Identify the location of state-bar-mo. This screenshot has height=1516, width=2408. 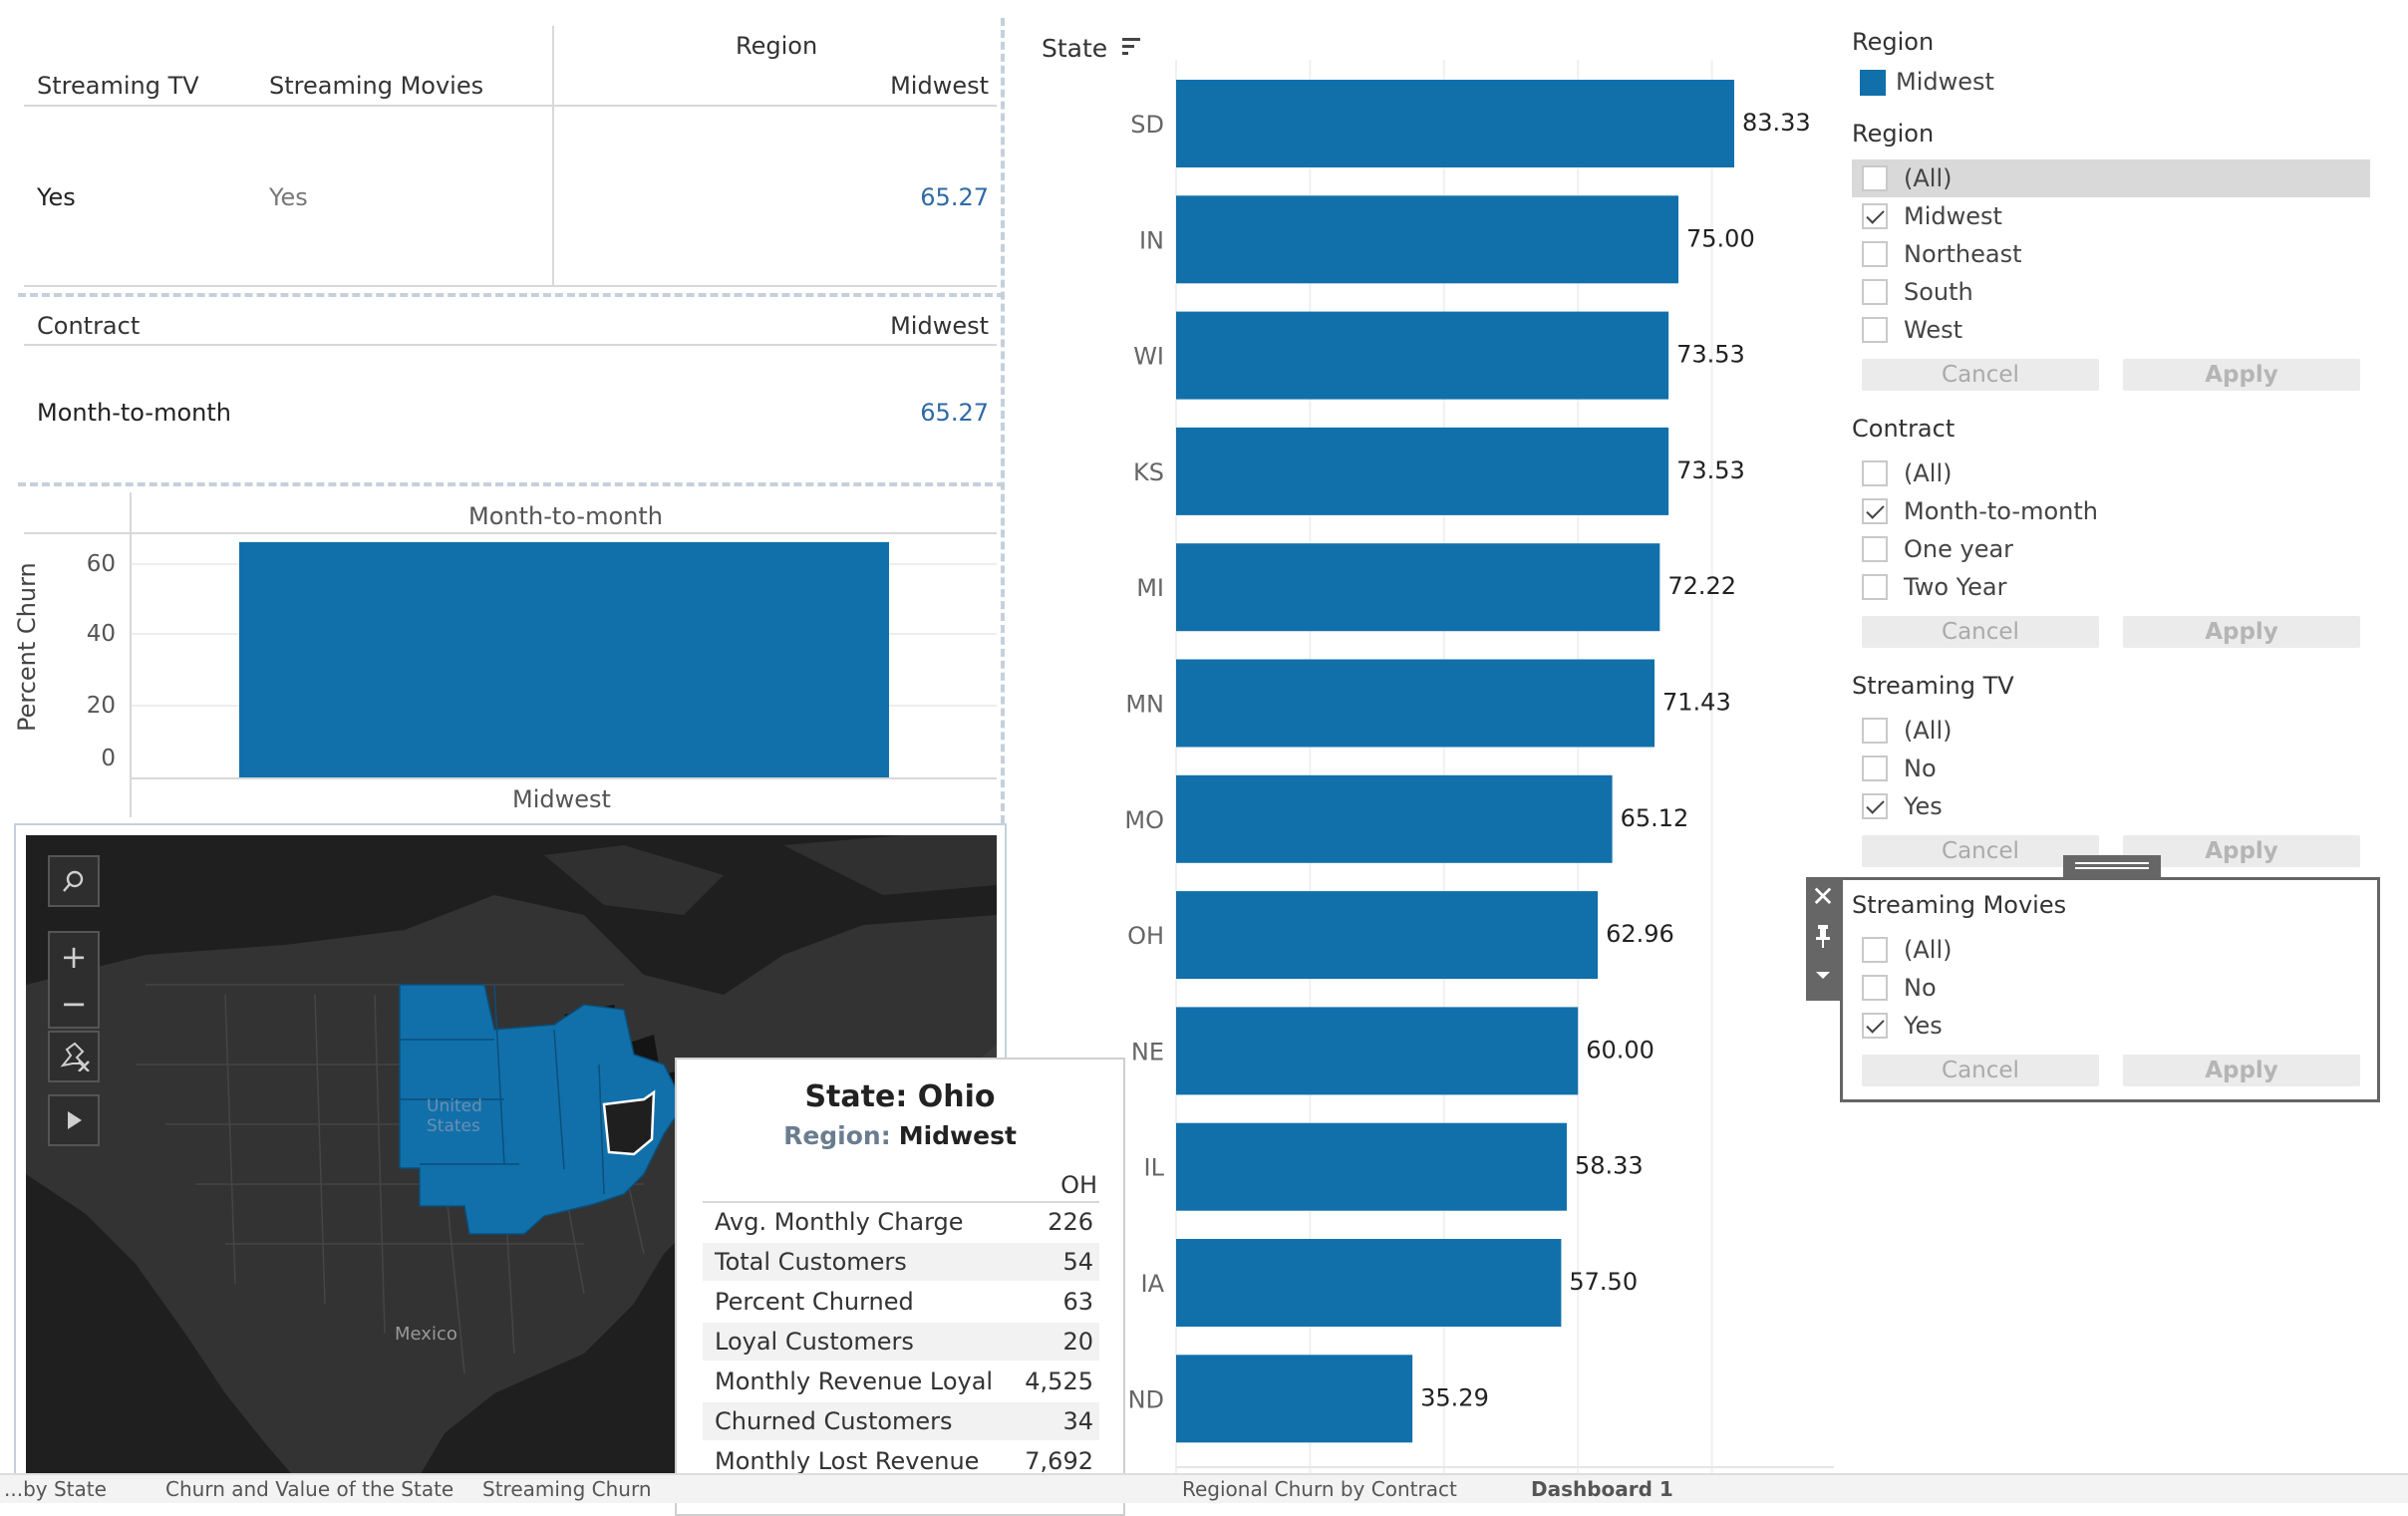
(1394, 818).